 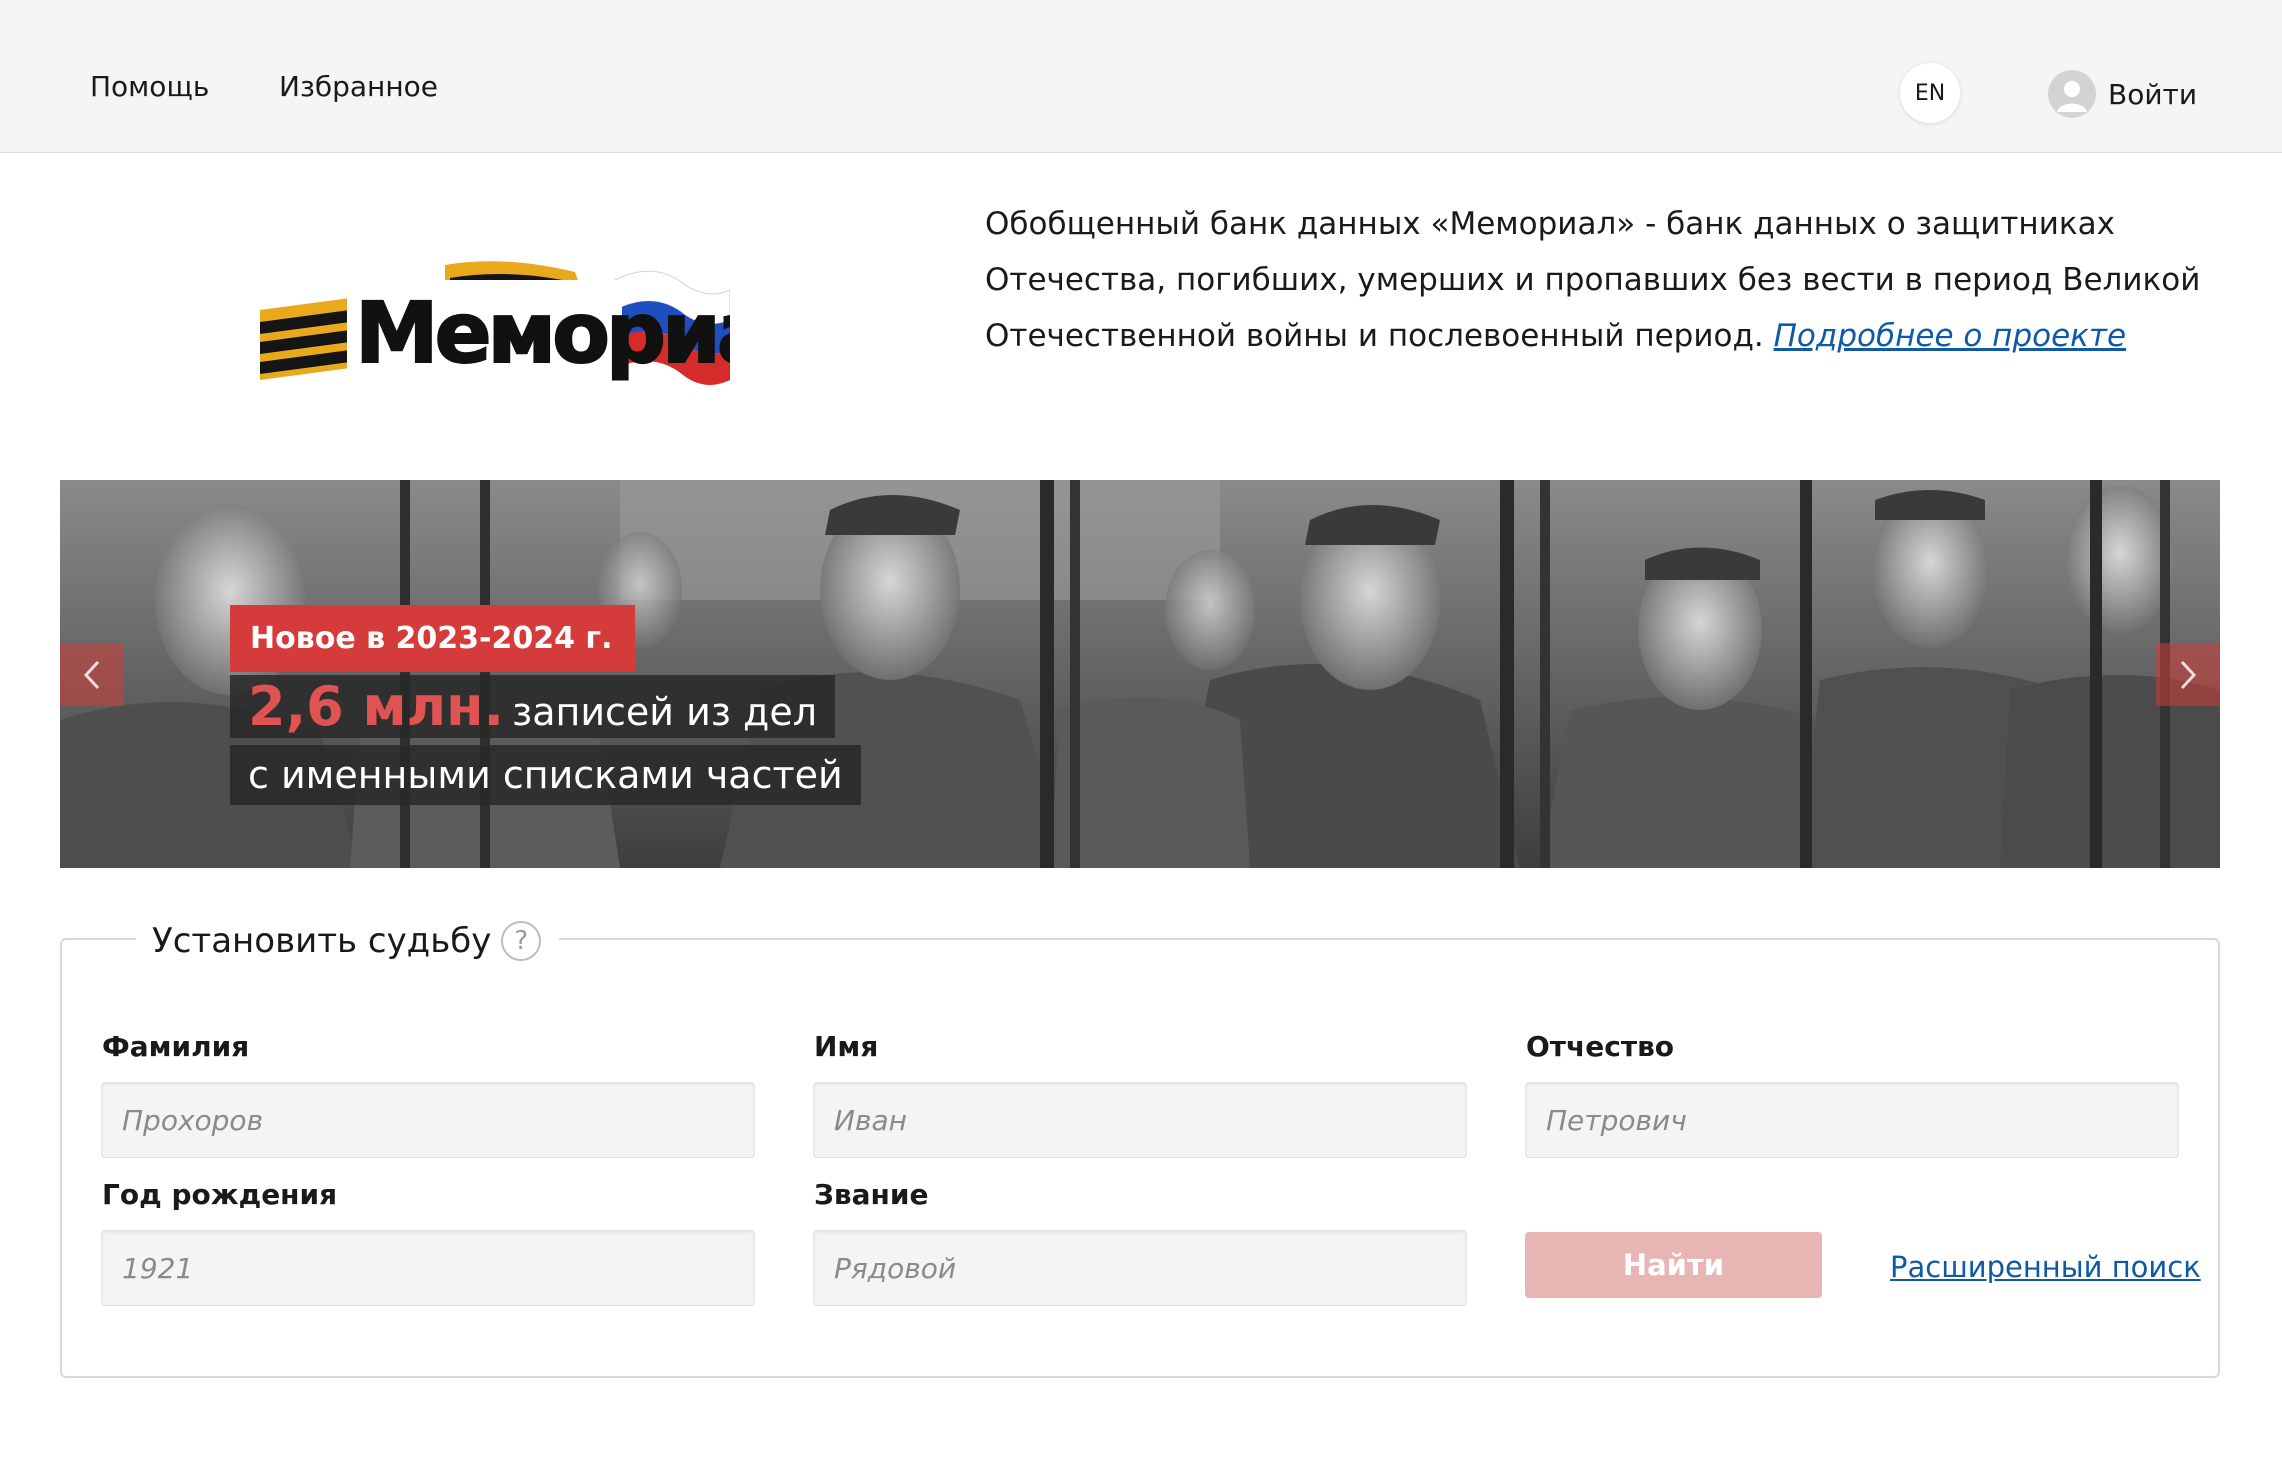 I want to click on surname-label: Фамилия, so click(x=176, y=1046).